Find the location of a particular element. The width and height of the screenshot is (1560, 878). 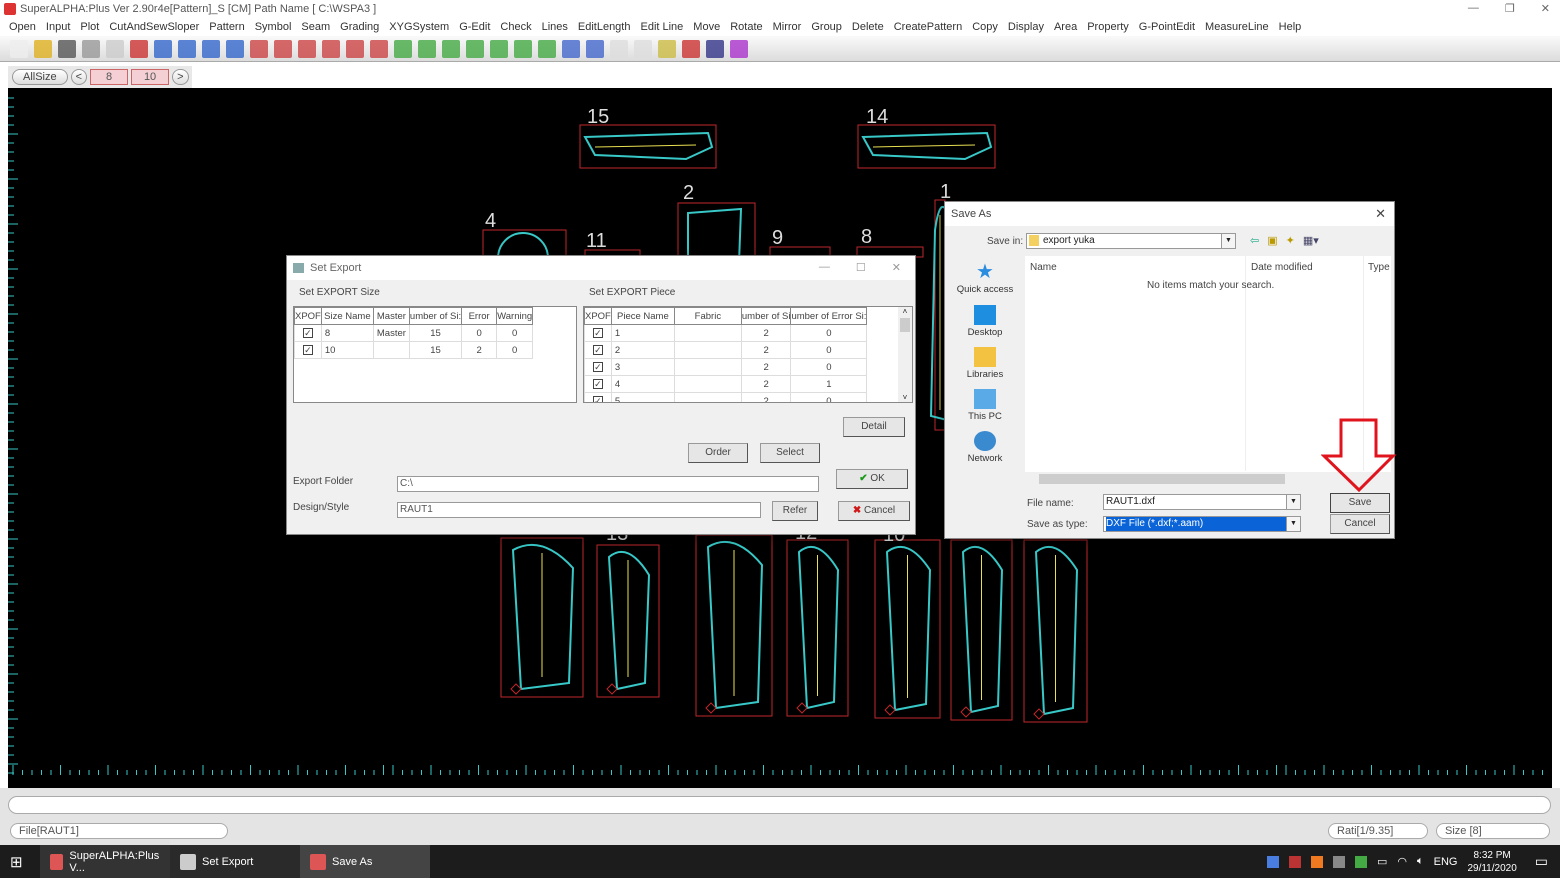

maximize-button: ☐ is located at coordinates (861, 267).